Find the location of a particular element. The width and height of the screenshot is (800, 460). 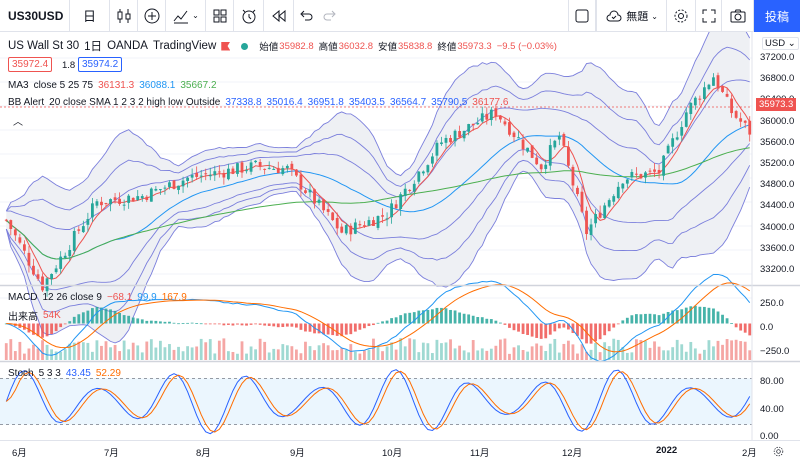

price-tick-label: 34800.0 is located at coordinates (777, 185).